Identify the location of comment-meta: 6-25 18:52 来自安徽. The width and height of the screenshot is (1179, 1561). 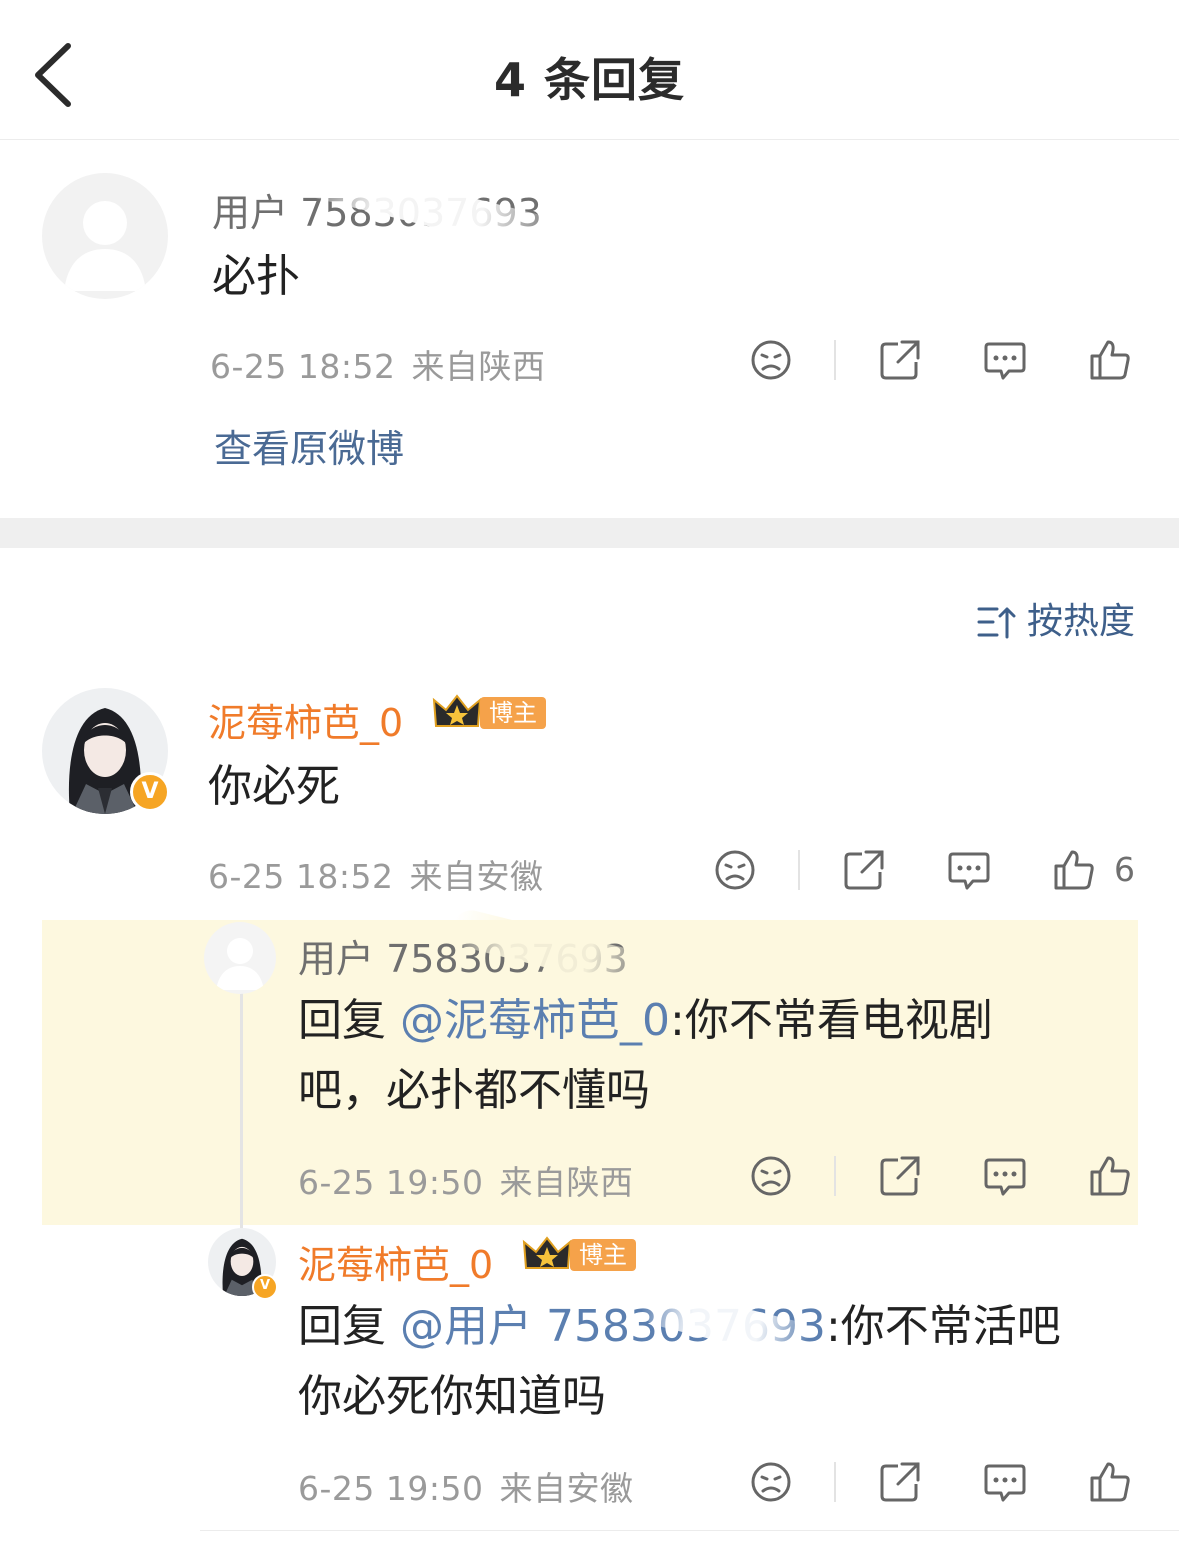
(376, 874).